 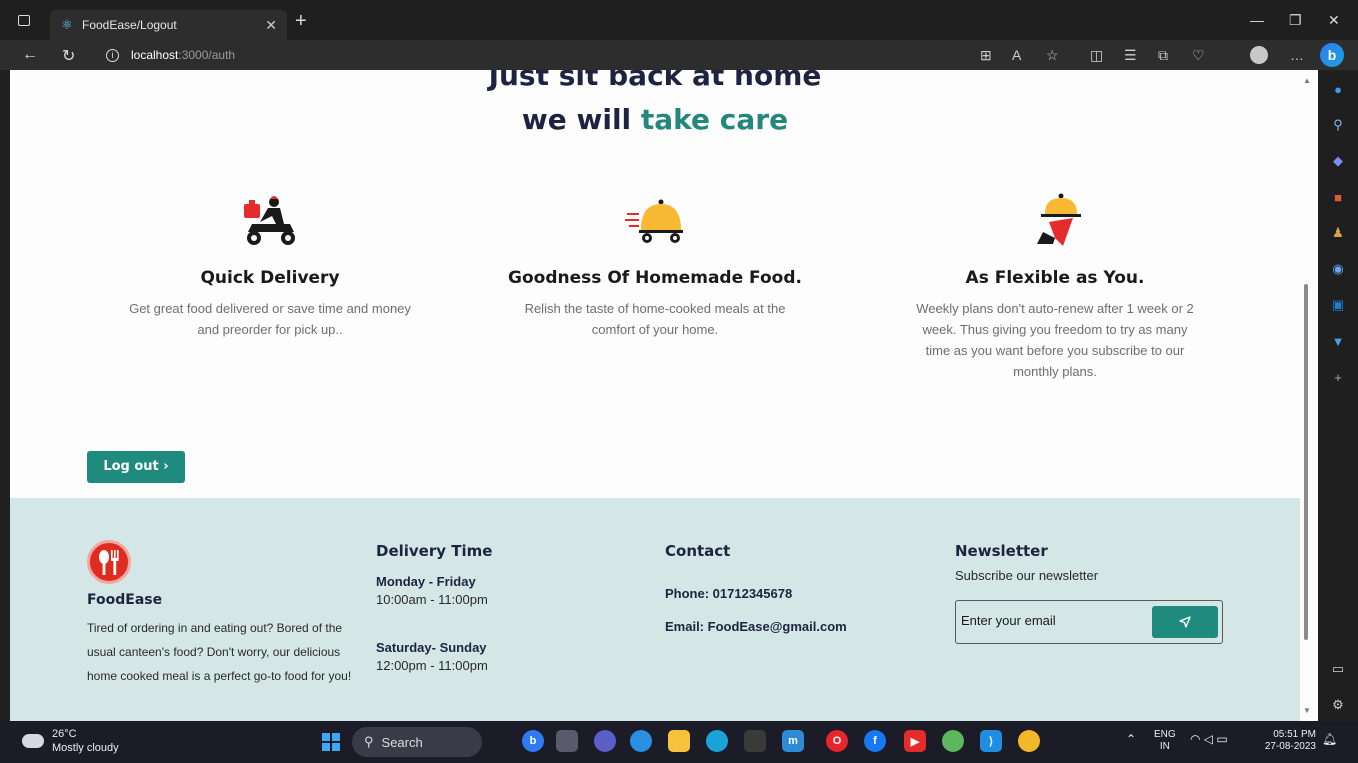 What do you see at coordinates (1164, 746) in the screenshot?
I see `region-code: IN` at bounding box center [1164, 746].